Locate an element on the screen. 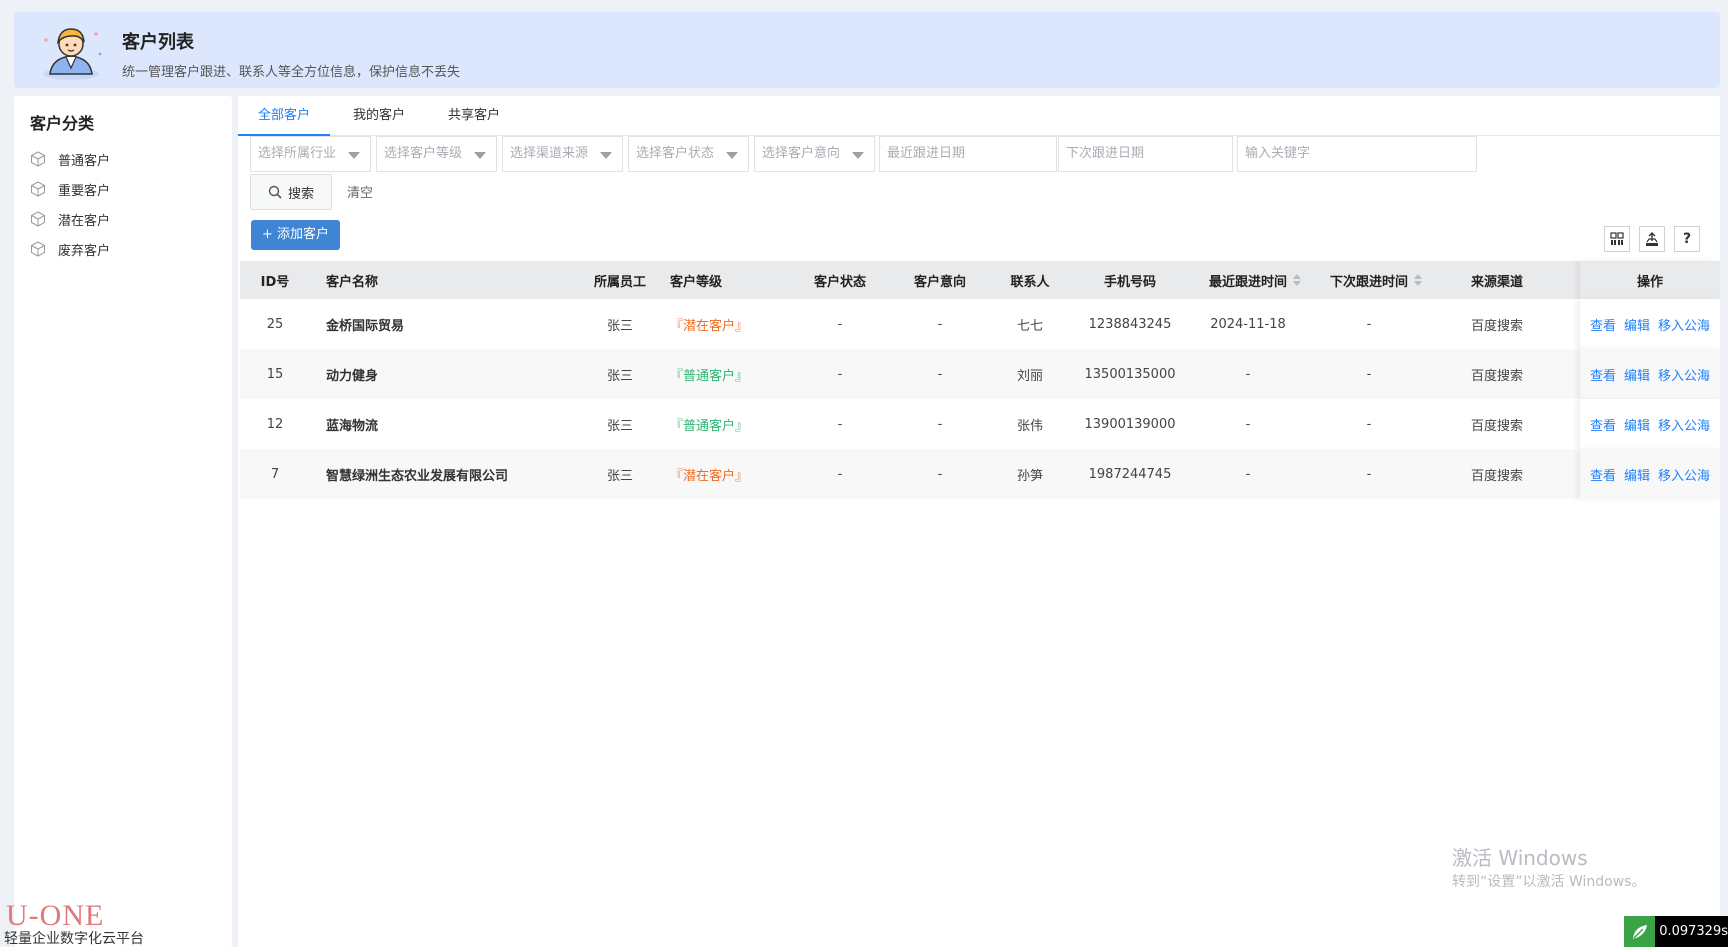  page-subtitle: 统一管理客户跟进、联系人等全方位信息，保护信息不丢失 is located at coordinates (291, 72).